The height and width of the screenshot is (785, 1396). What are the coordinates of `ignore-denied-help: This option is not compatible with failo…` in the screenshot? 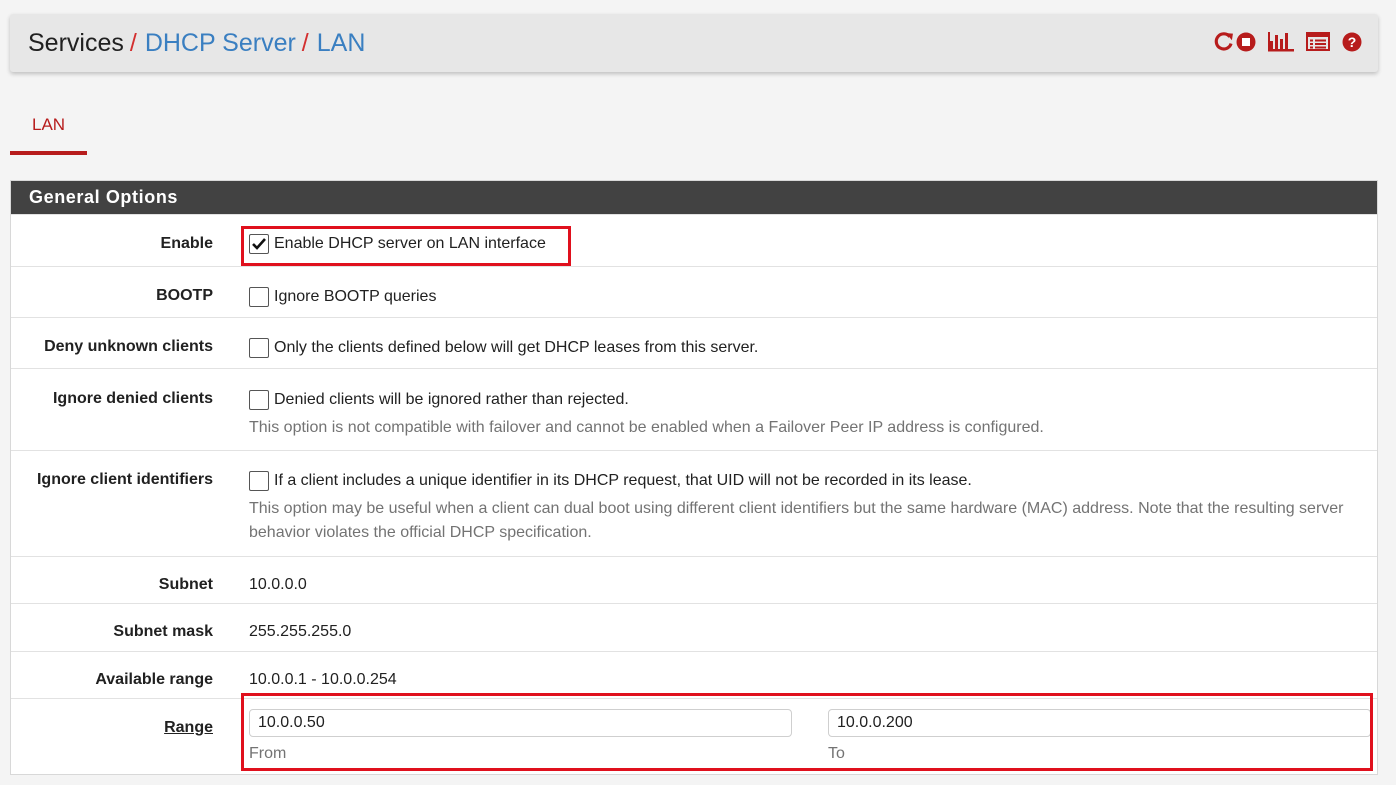 It's located at (646, 427).